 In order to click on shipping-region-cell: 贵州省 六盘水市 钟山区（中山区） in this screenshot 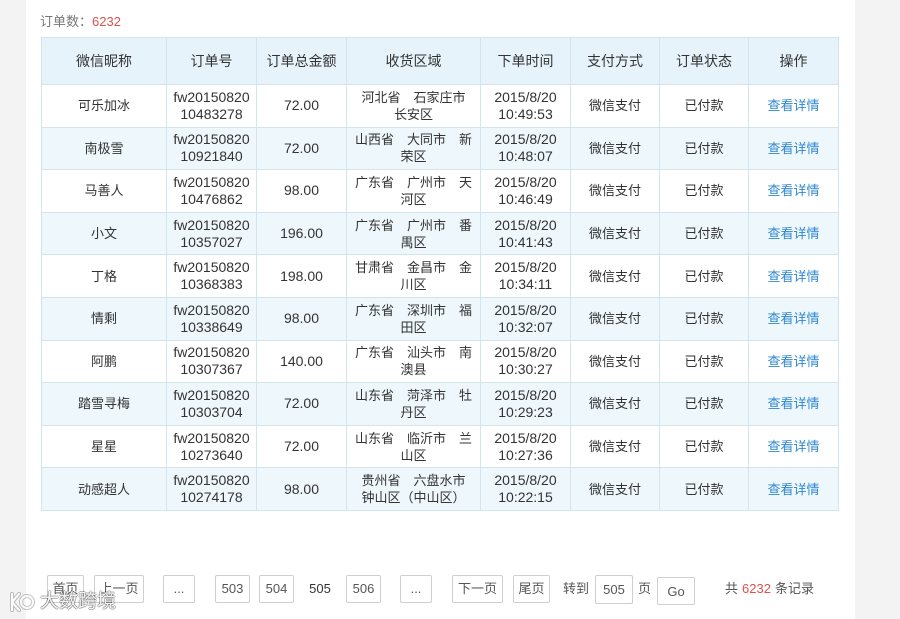, I will do `click(413, 489)`.